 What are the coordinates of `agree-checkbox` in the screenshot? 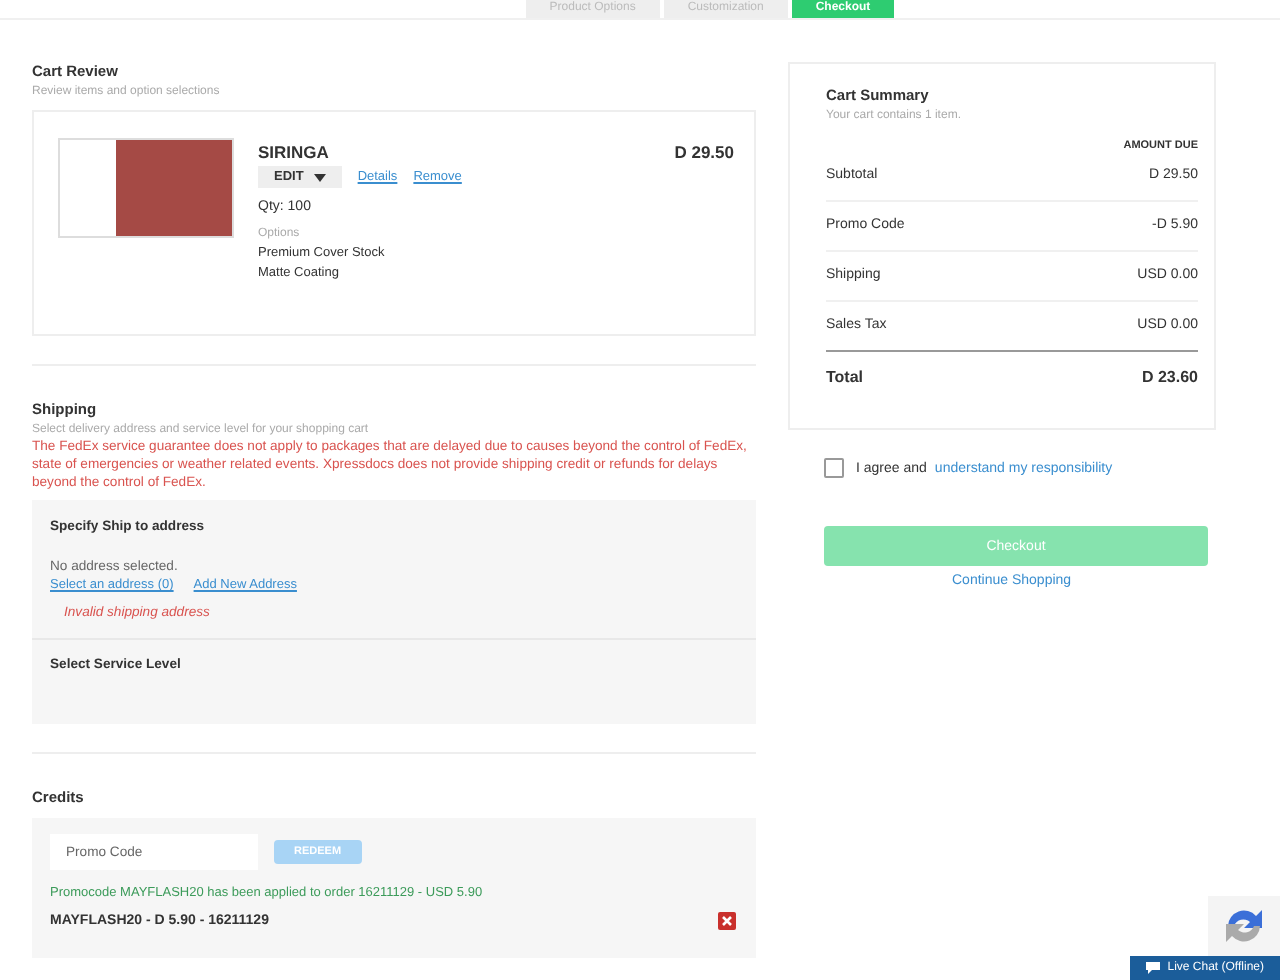 It's located at (834, 468).